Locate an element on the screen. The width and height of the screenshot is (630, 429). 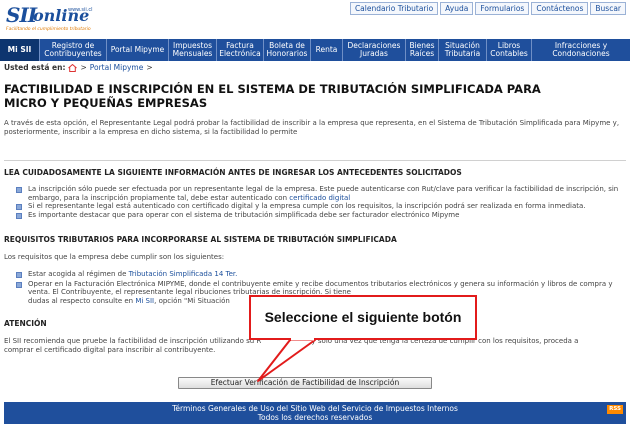
menu-item-declaraciones-juradas: Declaraciones Juradas is located at coordinates (374, 50).